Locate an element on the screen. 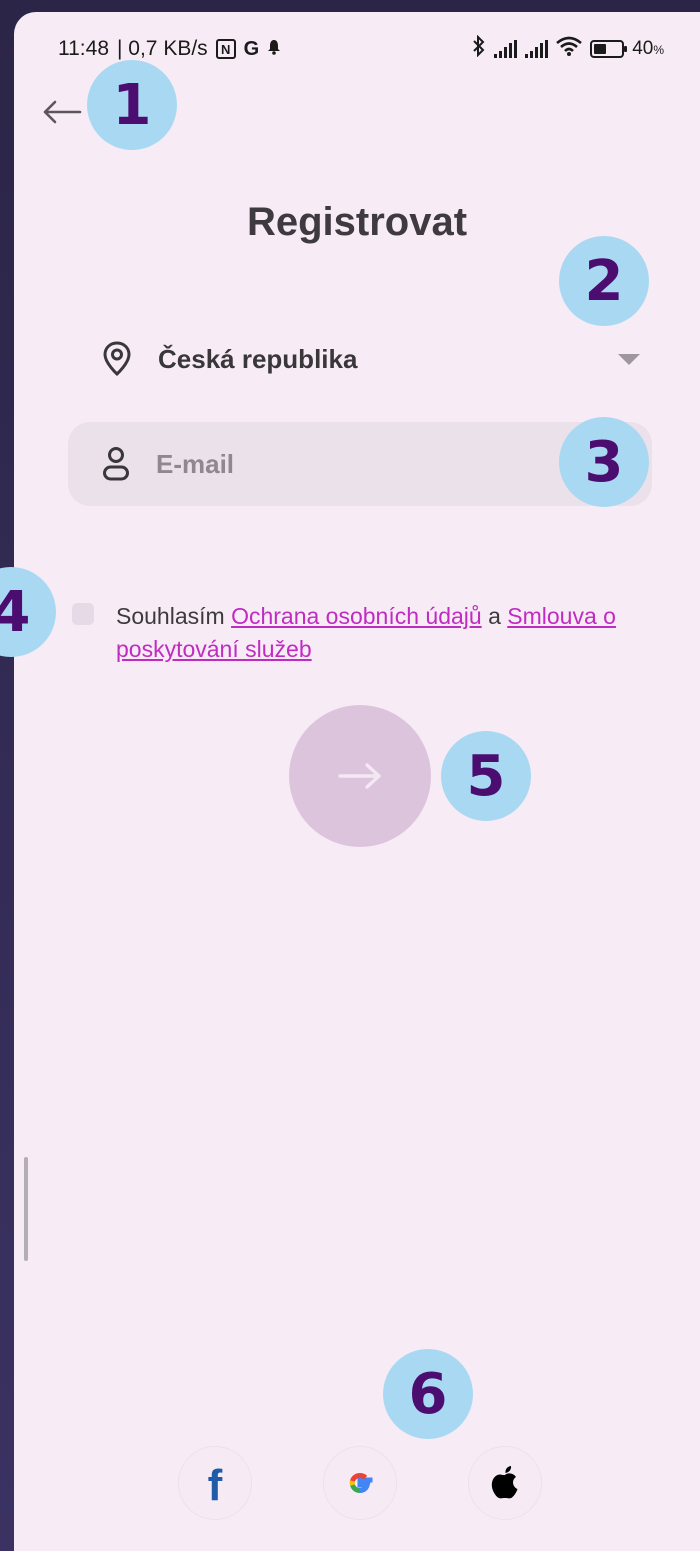  status-network-speed: | 0,7 KB/s is located at coordinates (162, 48).